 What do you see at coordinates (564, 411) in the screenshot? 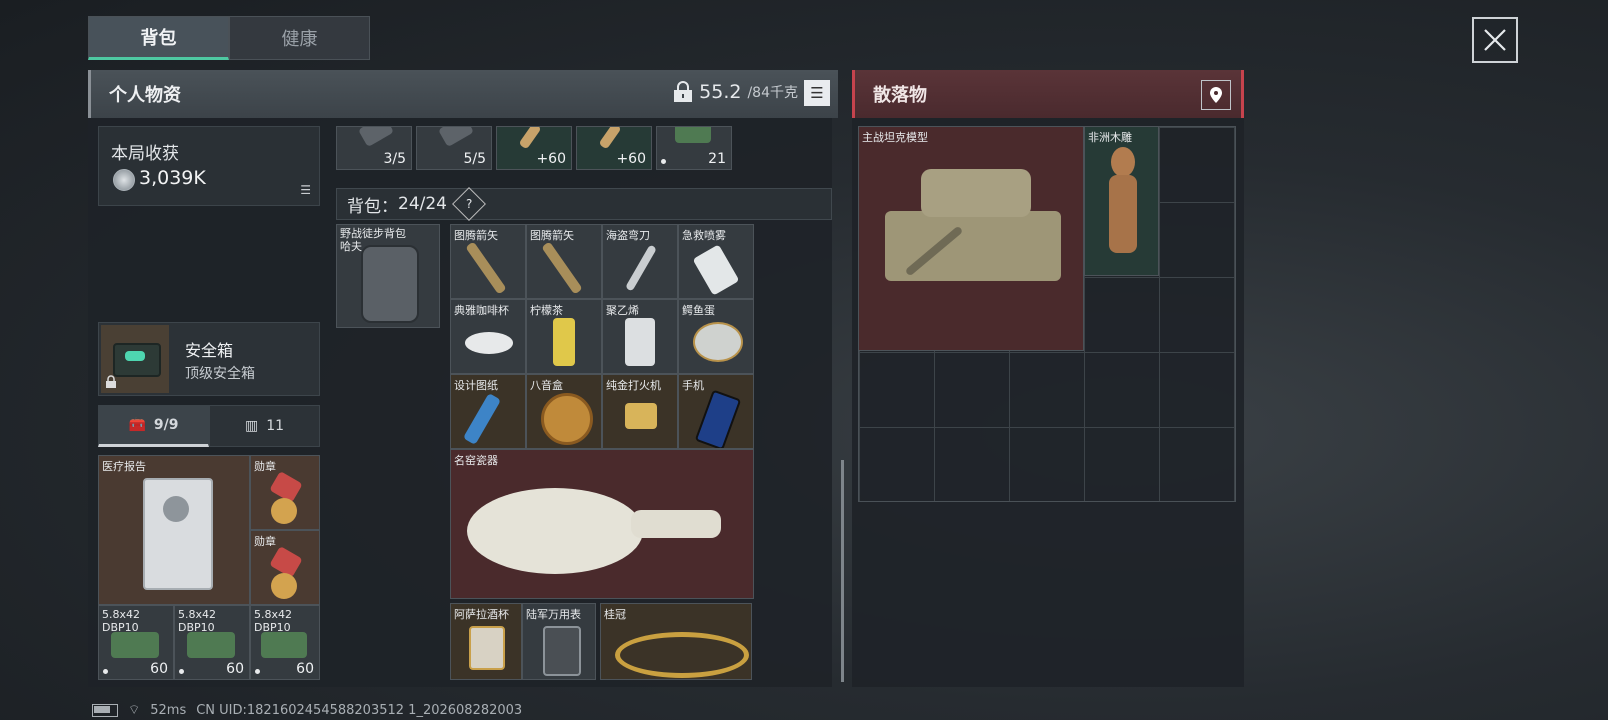
I see `backpack-item: 八音盒` at bounding box center [564, 411].